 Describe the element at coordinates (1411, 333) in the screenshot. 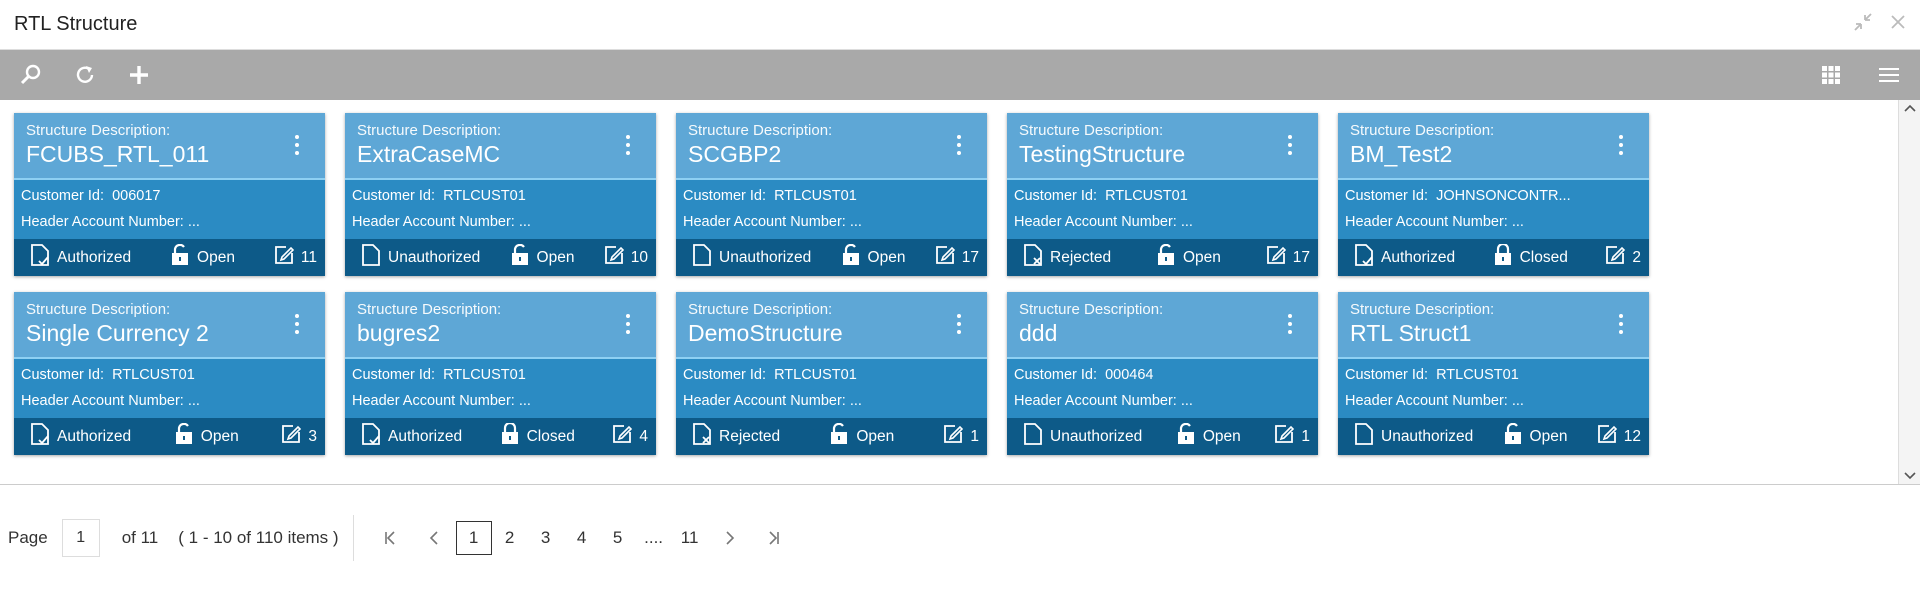

I see `card-title: RTL Struct1` at that location.